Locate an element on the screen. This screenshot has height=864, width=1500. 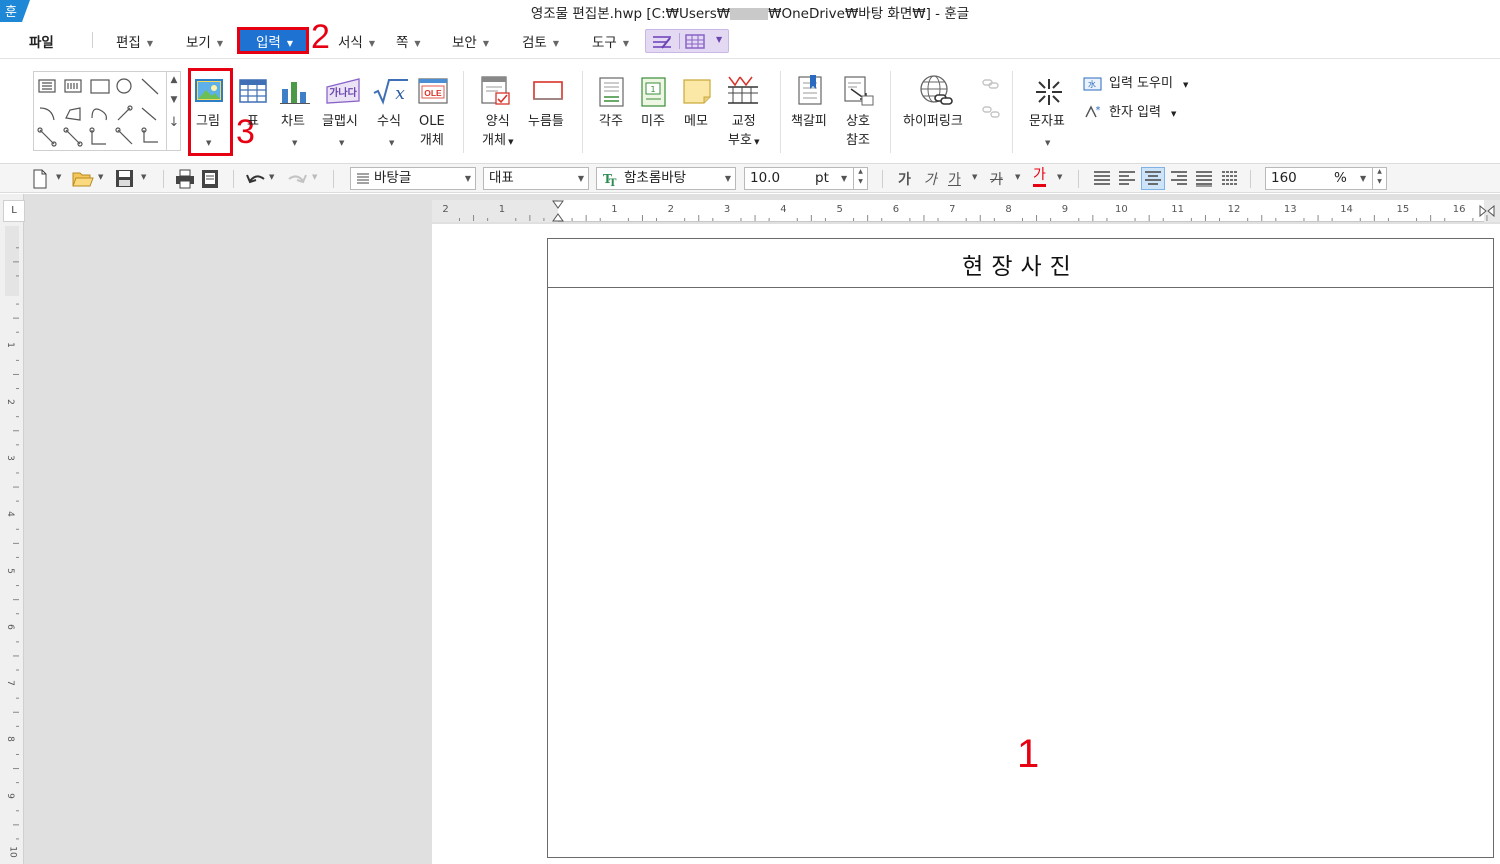
vertical-ruler: L 1 2 3 4 5 6 7 8 9 10 is located at coordinates (12, 529).